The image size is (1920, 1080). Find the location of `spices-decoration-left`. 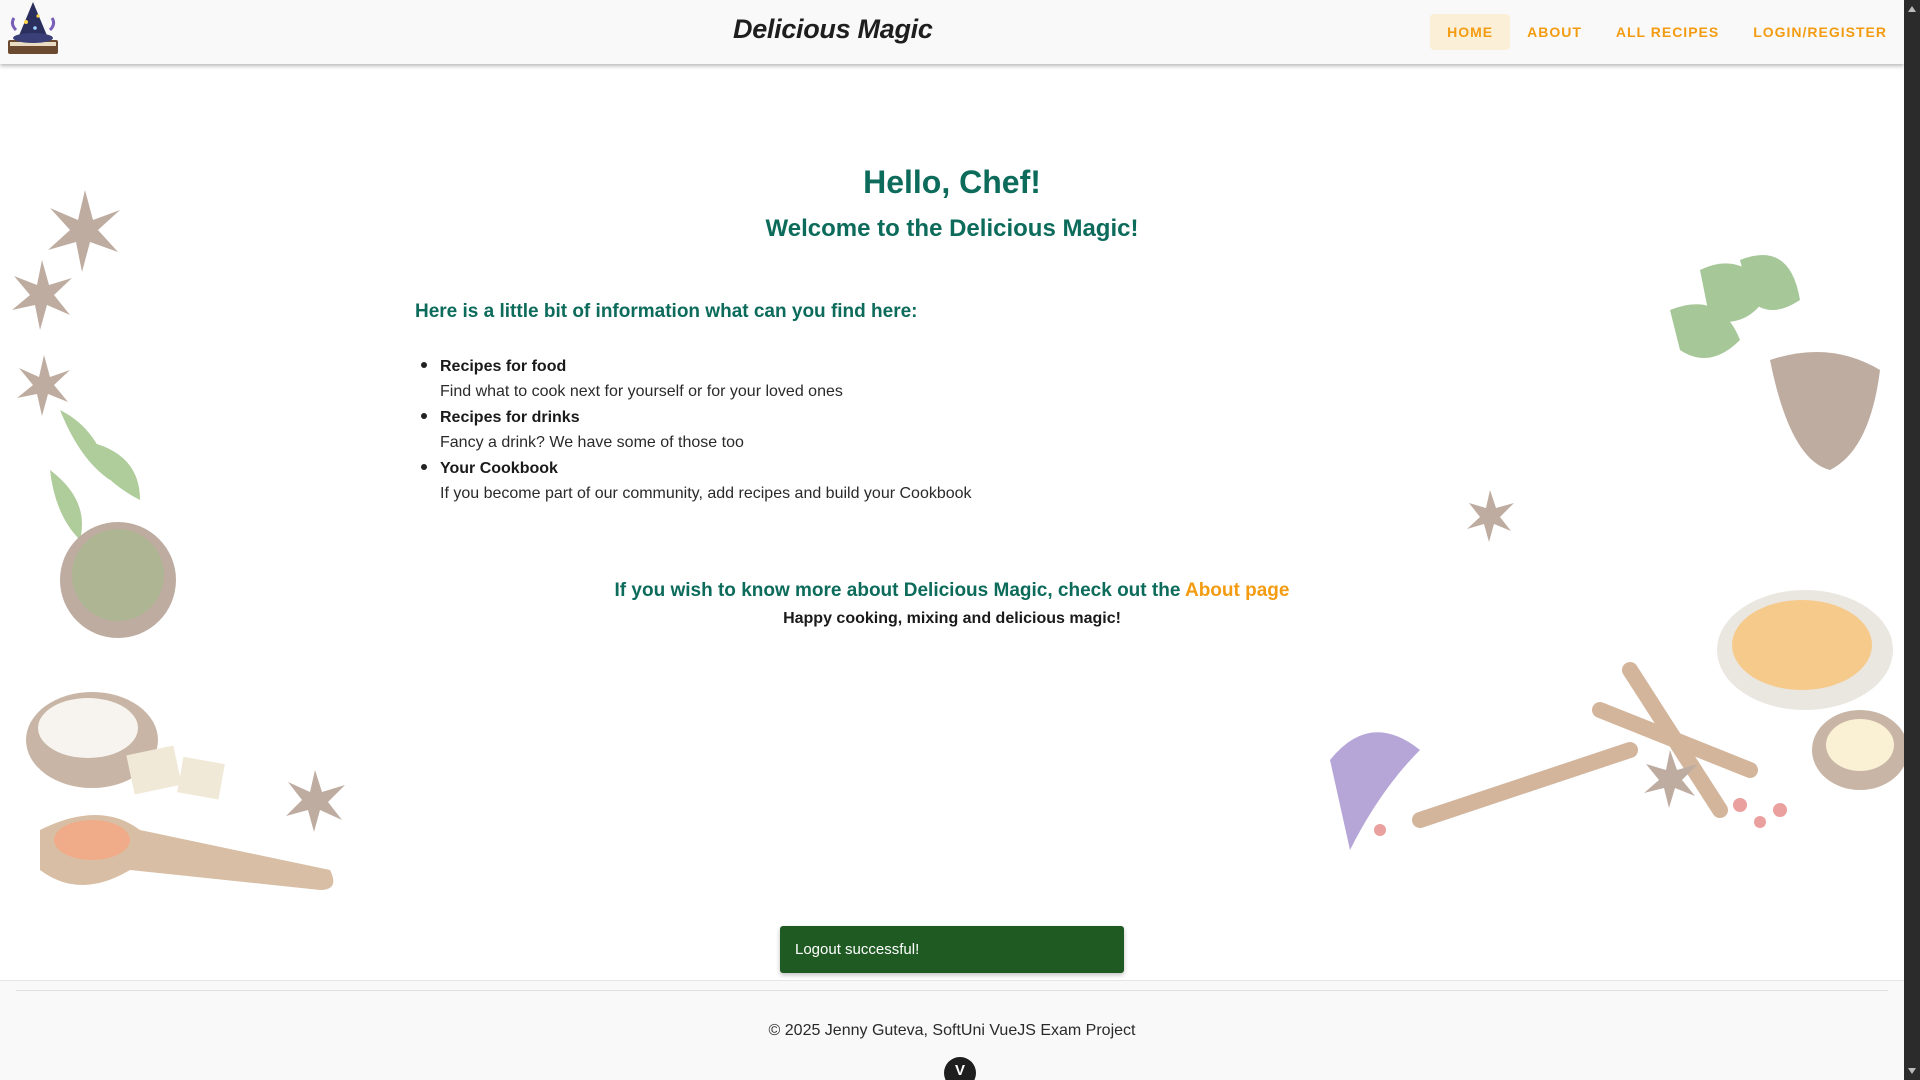

spices-decoration-left is located at coordinates (178, 540).